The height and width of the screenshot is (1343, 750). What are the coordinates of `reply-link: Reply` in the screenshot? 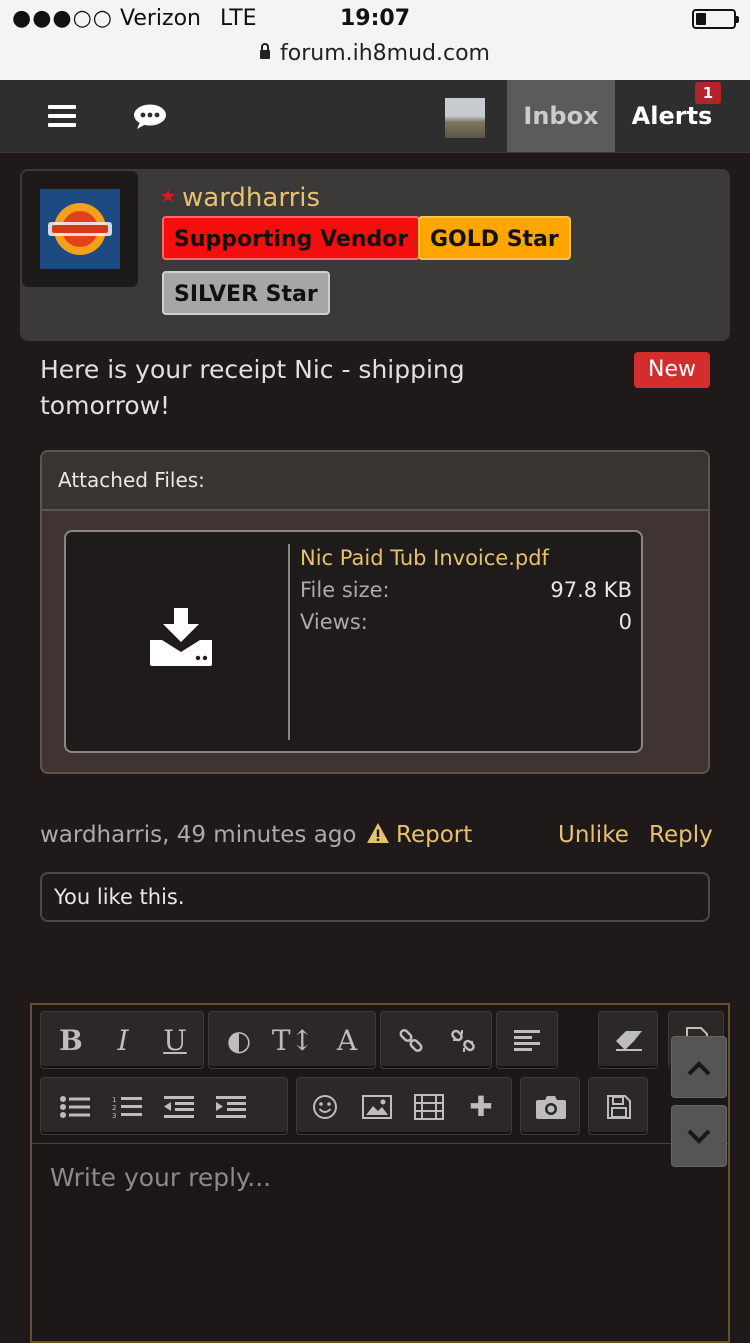 It's located at (681, 835).